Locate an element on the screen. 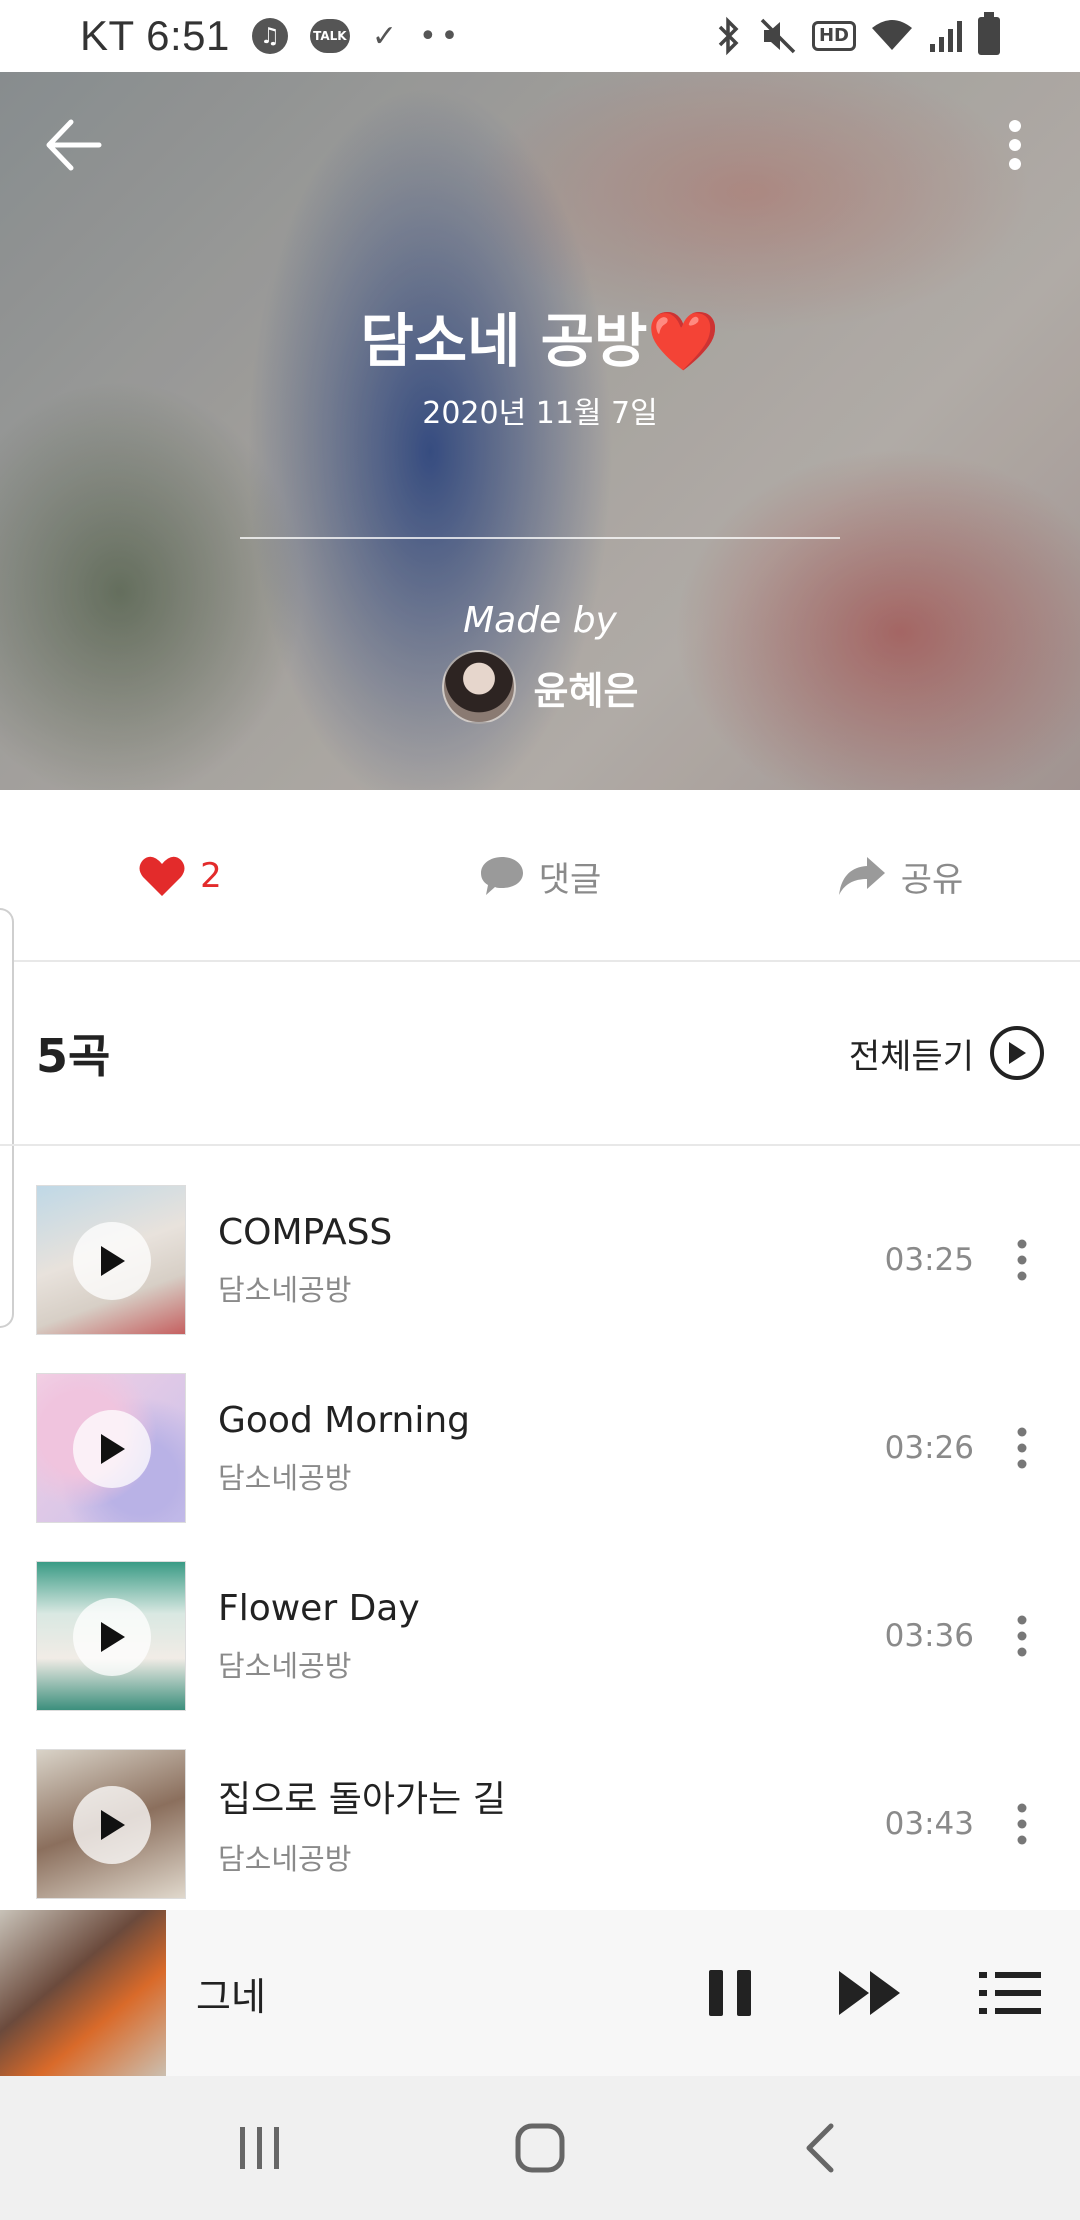  song-title: Good Morning is located at coordinates (344, 1420).